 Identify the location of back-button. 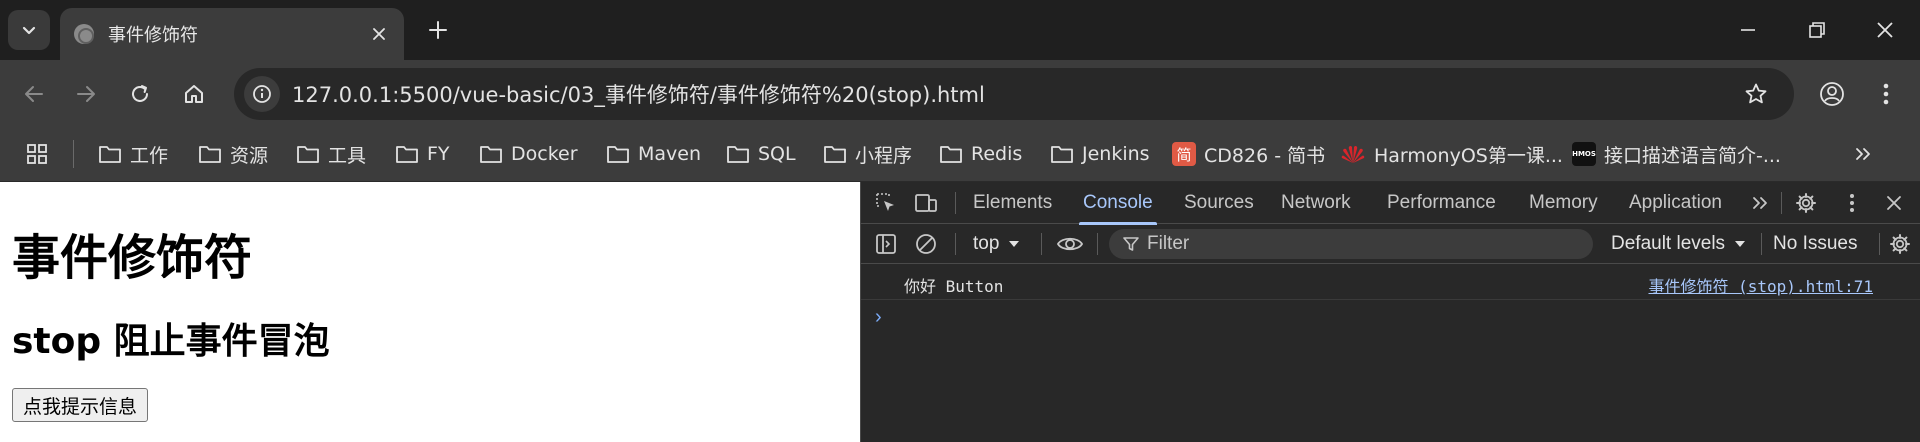
(34, 94).